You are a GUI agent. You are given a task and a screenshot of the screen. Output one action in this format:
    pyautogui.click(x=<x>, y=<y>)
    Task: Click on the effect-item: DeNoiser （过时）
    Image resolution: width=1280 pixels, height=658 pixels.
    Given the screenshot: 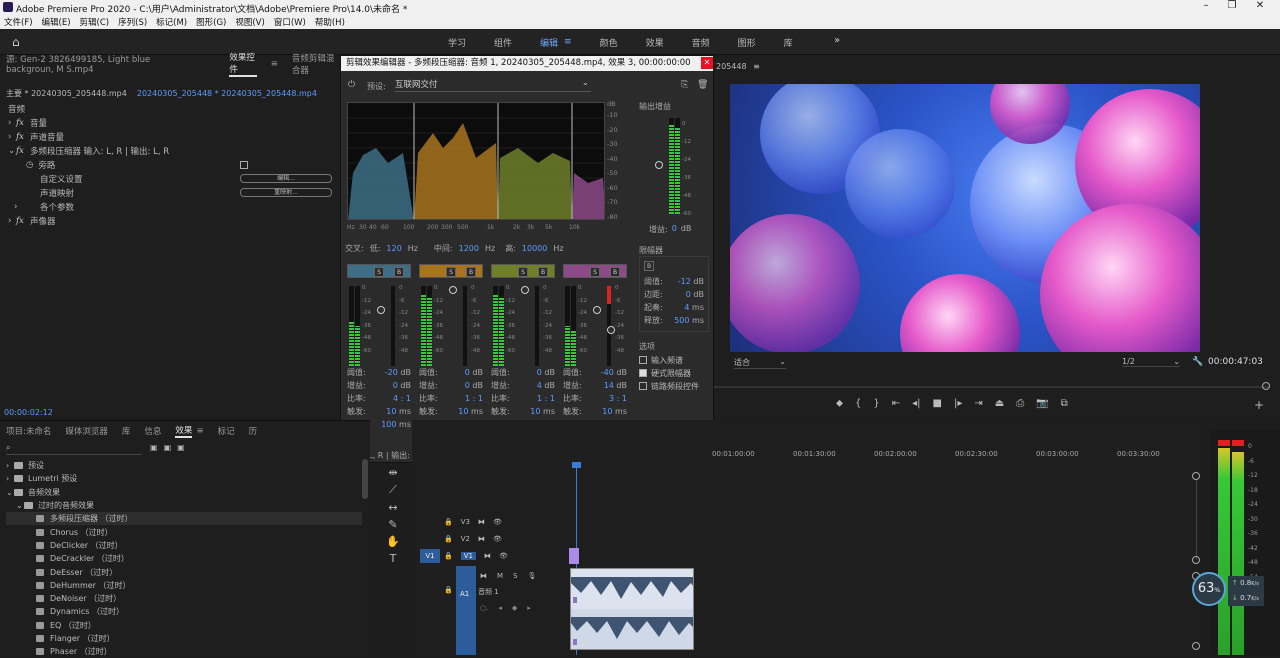 What is the action you would take?
    pyautogui.click(x=184, y=598)
    